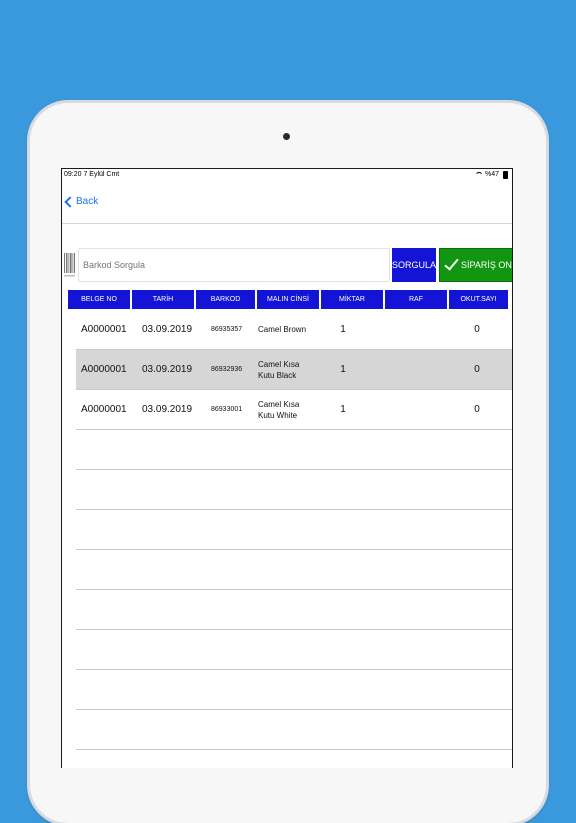 This screenshot has height=823, width=576. What do you see at coordinates (279, 409) in the screenshot?
I see `cell-malin-cinsi: Camel Kısa Kutu White` at bounding box center [279, 409].